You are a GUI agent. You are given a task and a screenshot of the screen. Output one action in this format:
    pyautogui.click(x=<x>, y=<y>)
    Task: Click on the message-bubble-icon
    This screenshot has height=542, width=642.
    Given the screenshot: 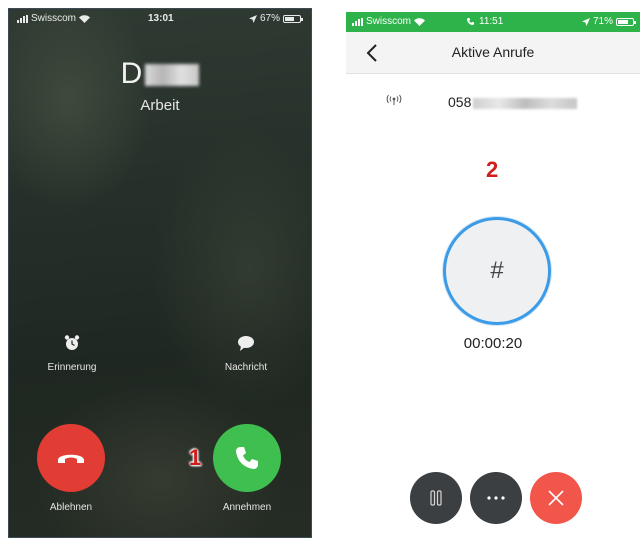 What is the action you would take?
    pyautogui.click(x=246, y=343)
    